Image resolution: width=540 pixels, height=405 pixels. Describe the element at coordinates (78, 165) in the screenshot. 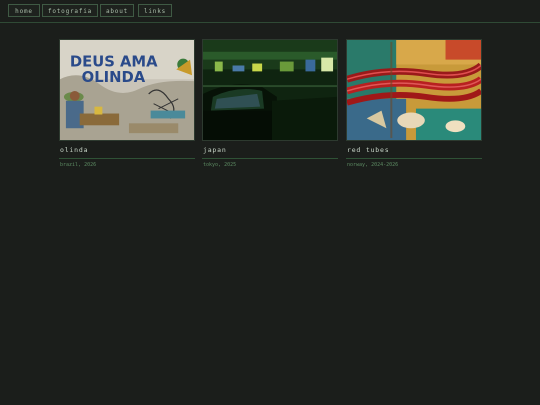

I see `card-meta: brazil, 2026` at that location.